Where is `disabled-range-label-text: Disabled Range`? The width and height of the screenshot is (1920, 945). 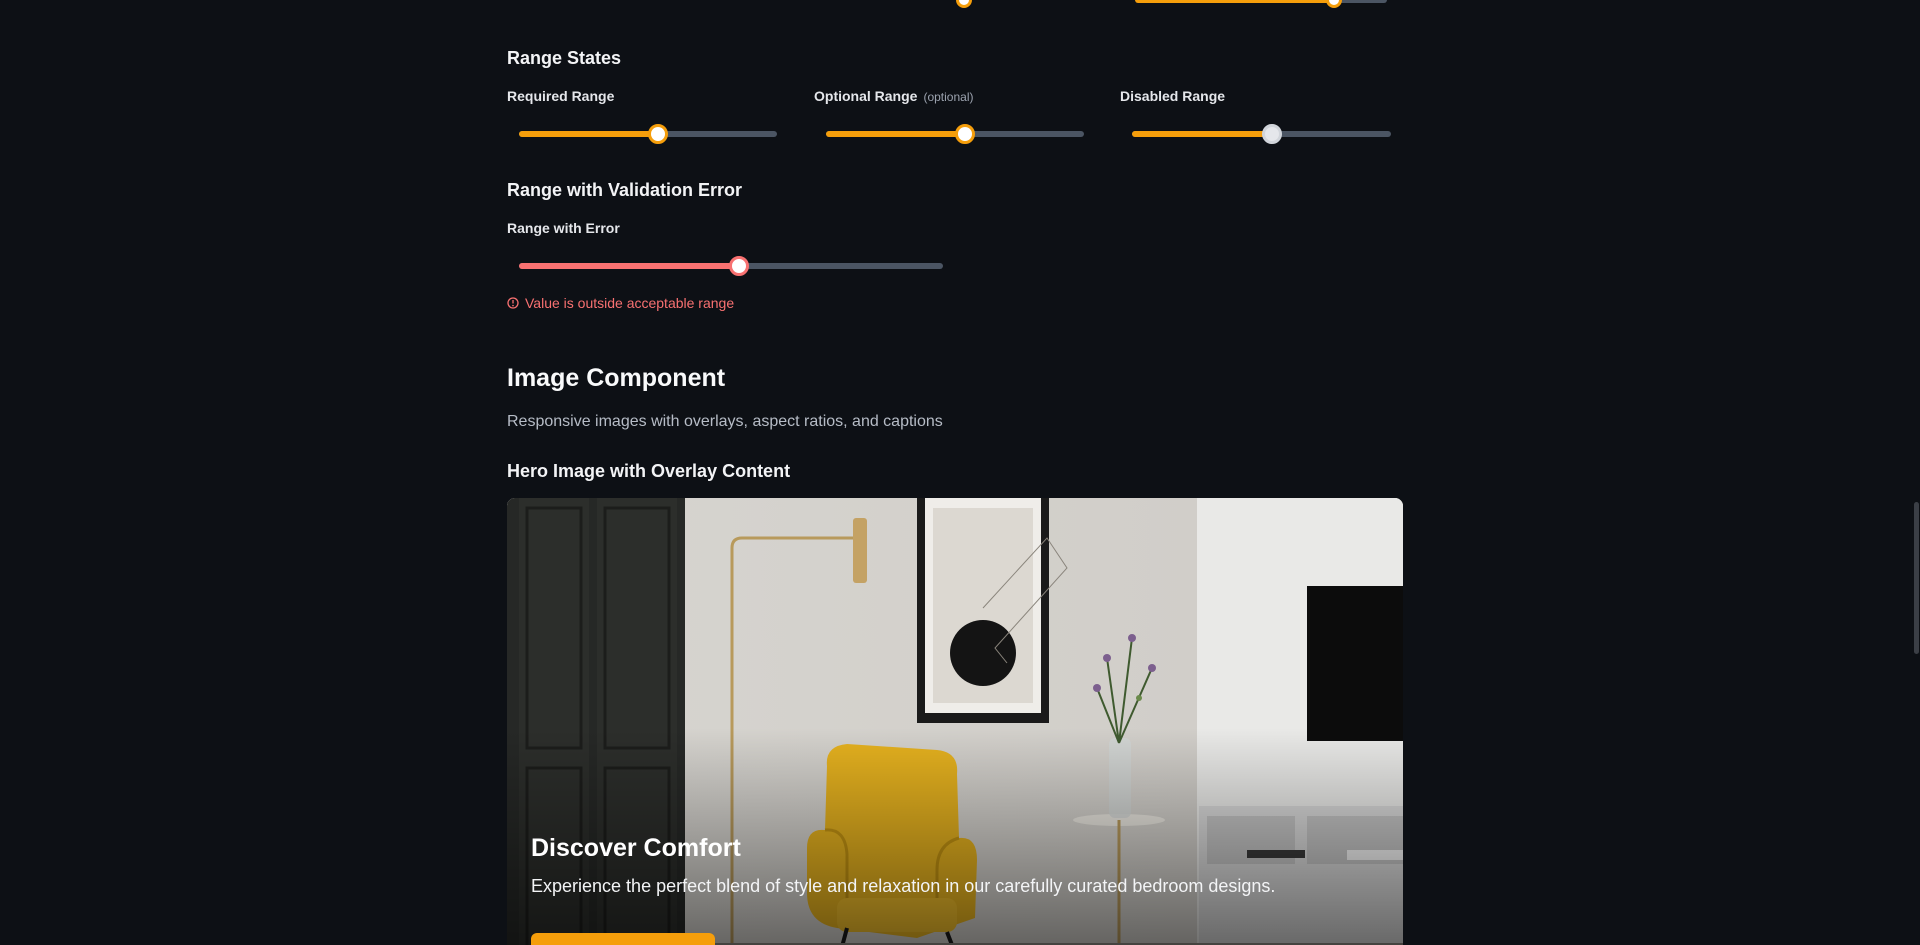
disabled-range-label-text: Disabled Range is located at coordinates (1173, 96).